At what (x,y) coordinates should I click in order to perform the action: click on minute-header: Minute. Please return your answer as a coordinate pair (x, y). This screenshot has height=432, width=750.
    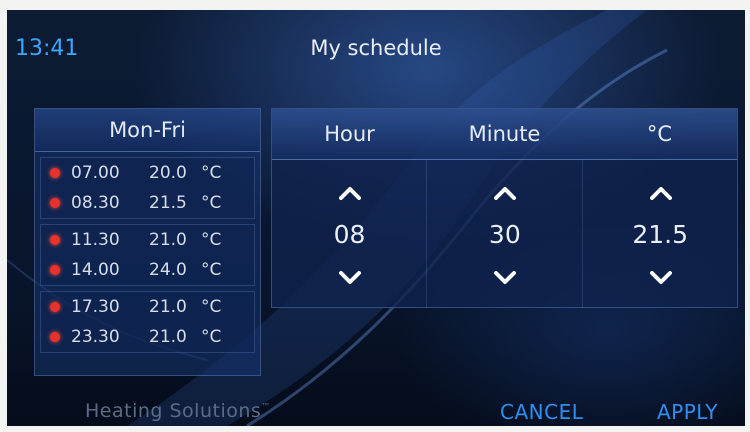
    Looking at the image, I should click on (504, 134).